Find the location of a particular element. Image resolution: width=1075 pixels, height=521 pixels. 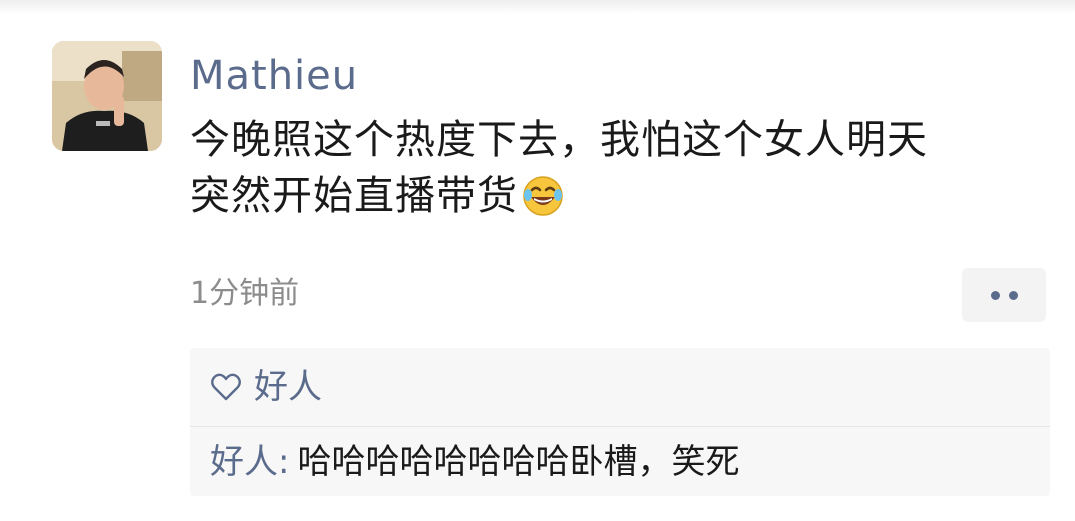

avatar-photo is located at coordinates (107, 96).